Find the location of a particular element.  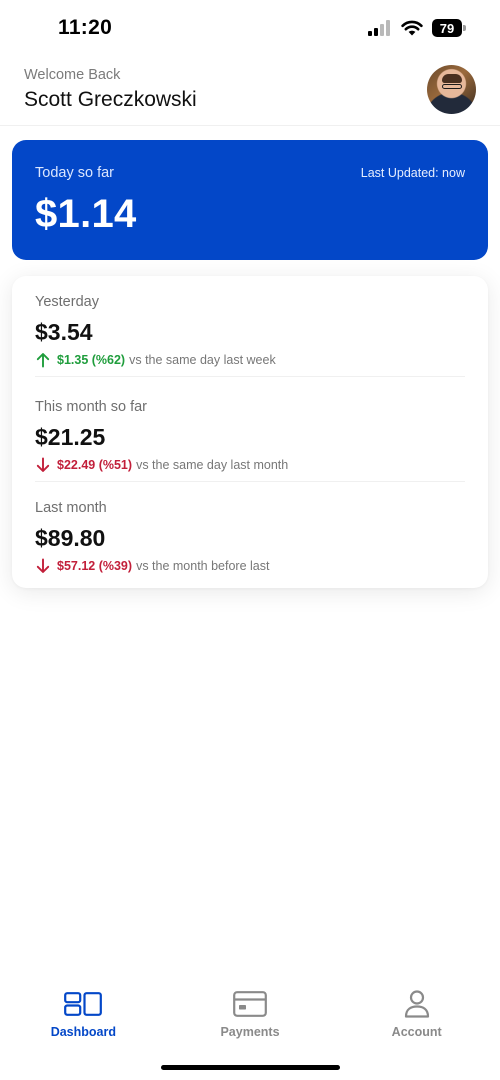

nav-label-payments: Payments is located at coordinates (250, 1032).